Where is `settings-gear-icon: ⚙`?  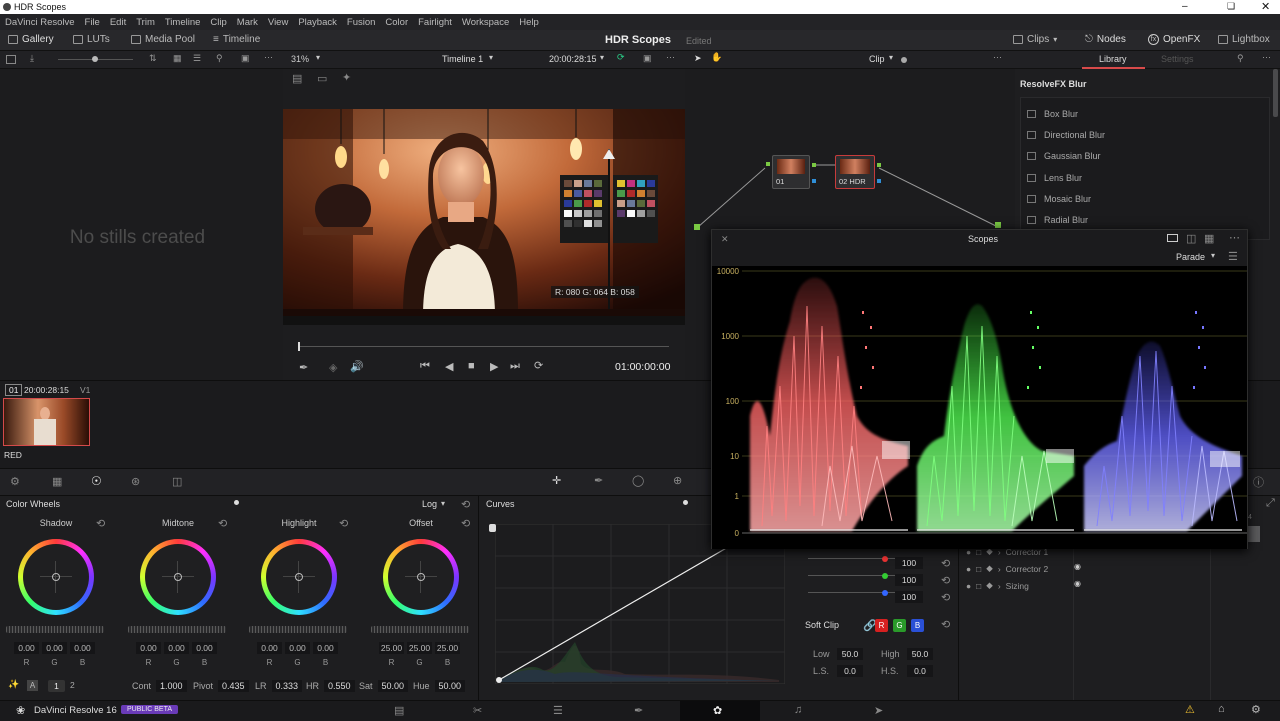
settings-gear-icon: ⚙ is located at coordinates (1256, 709).